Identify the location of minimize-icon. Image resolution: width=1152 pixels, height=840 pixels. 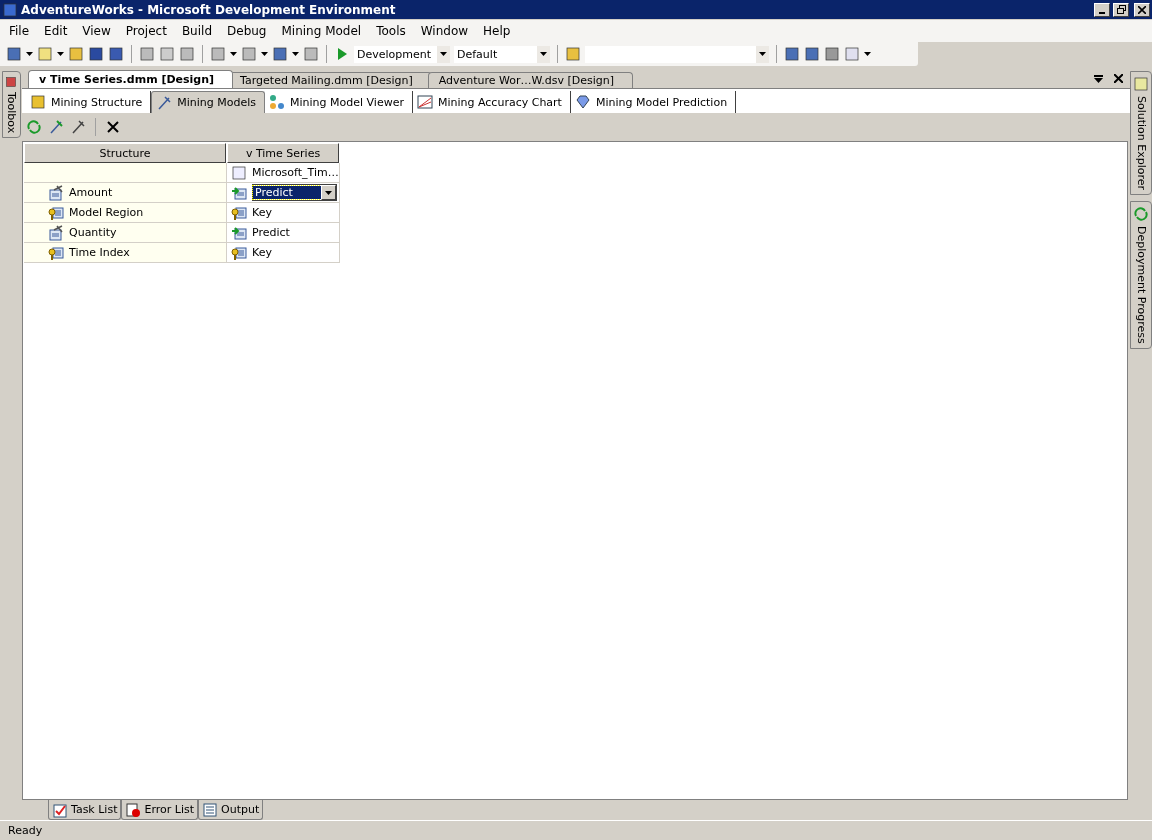
(1102, 12).